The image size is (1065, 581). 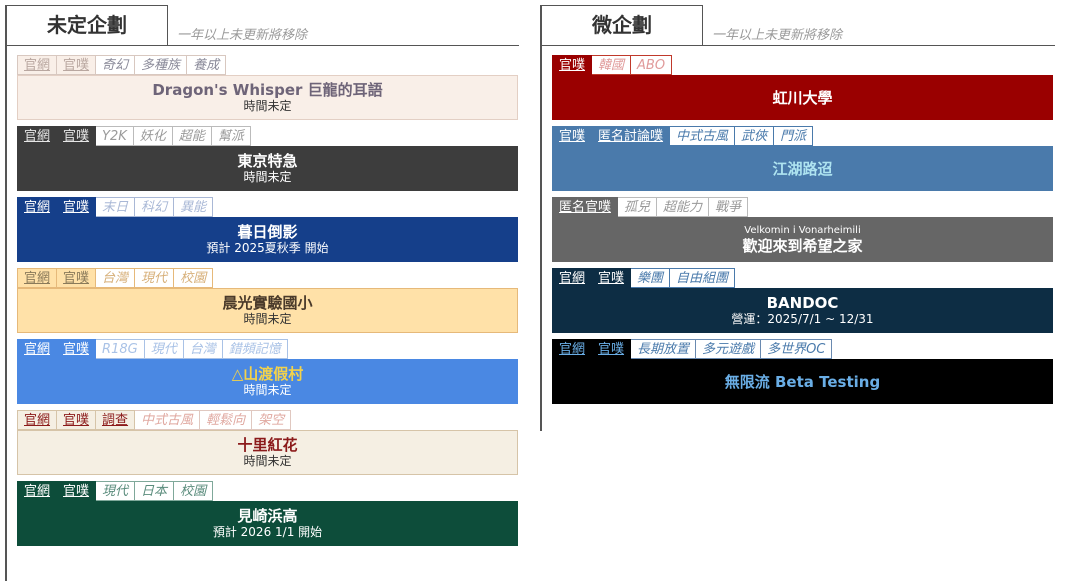 I want to click on project-banner: 江湖路迢, so click(x=802, y=168).